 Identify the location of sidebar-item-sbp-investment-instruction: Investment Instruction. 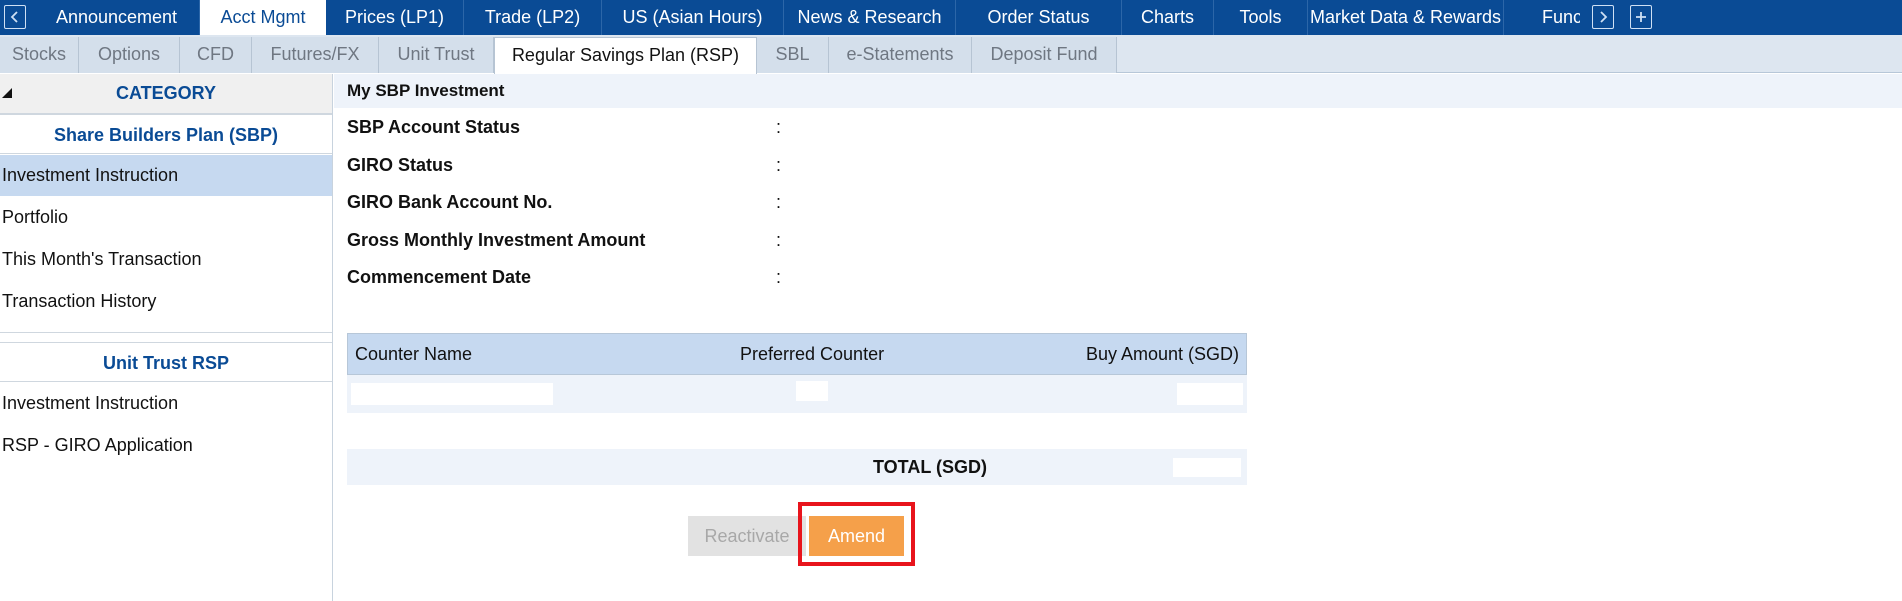
(166, 175).